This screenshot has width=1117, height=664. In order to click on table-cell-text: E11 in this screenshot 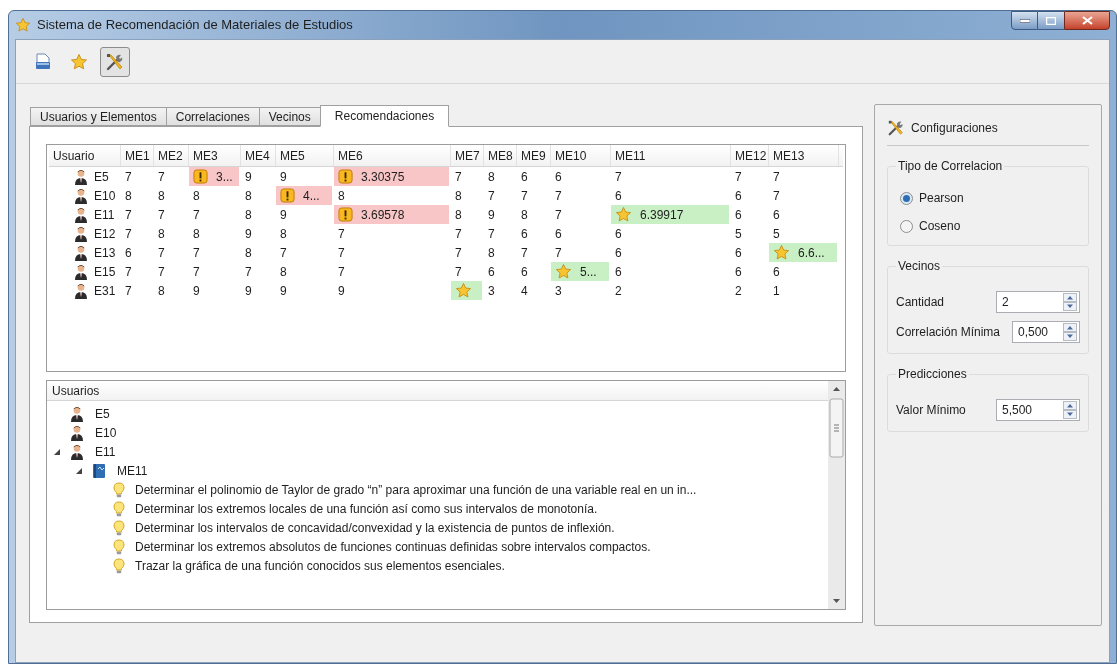, I will do `click(104, 215)`.